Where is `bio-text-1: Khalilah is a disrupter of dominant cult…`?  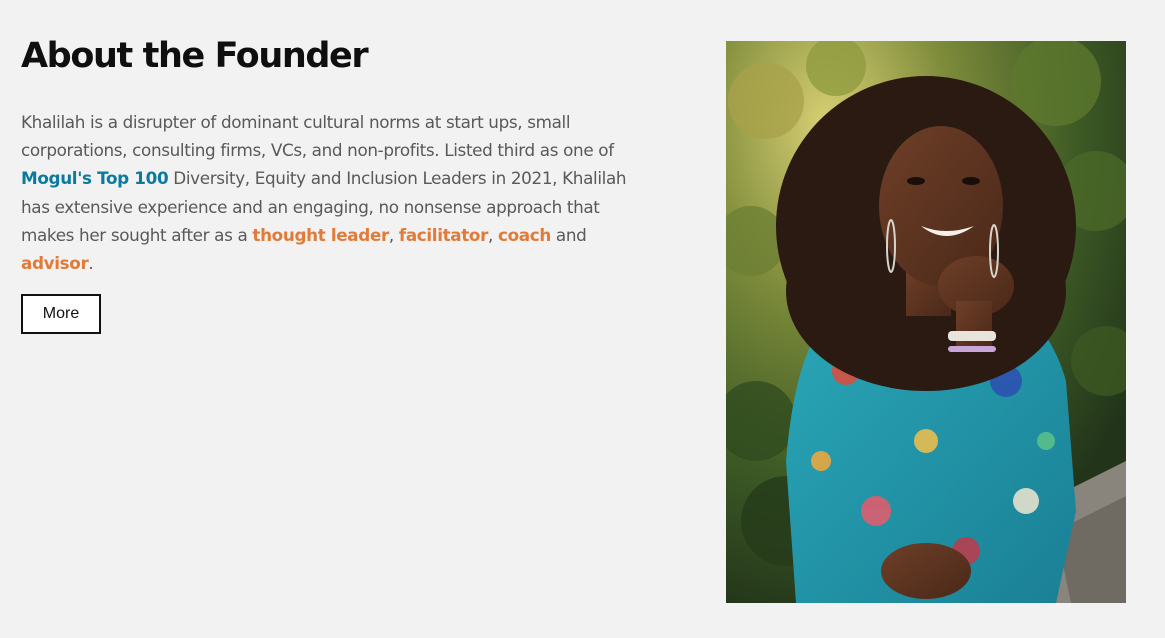
bio-text-1: Khalilah is a disrupter of dominant cult… is located at coordinates (317, 136).